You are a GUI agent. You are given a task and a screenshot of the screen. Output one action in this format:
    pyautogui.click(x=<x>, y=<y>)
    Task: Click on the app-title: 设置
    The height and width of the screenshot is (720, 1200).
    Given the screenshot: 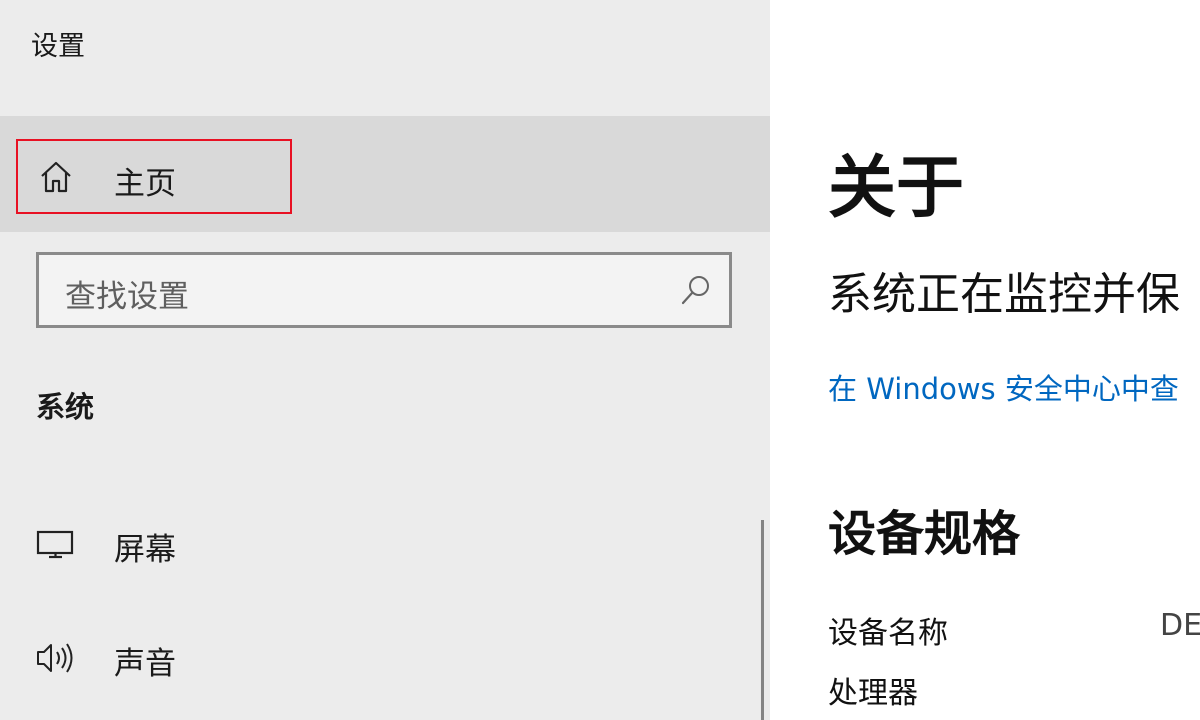 What is the action you would take?
    pyautogui.click(x=58, y=46)
    